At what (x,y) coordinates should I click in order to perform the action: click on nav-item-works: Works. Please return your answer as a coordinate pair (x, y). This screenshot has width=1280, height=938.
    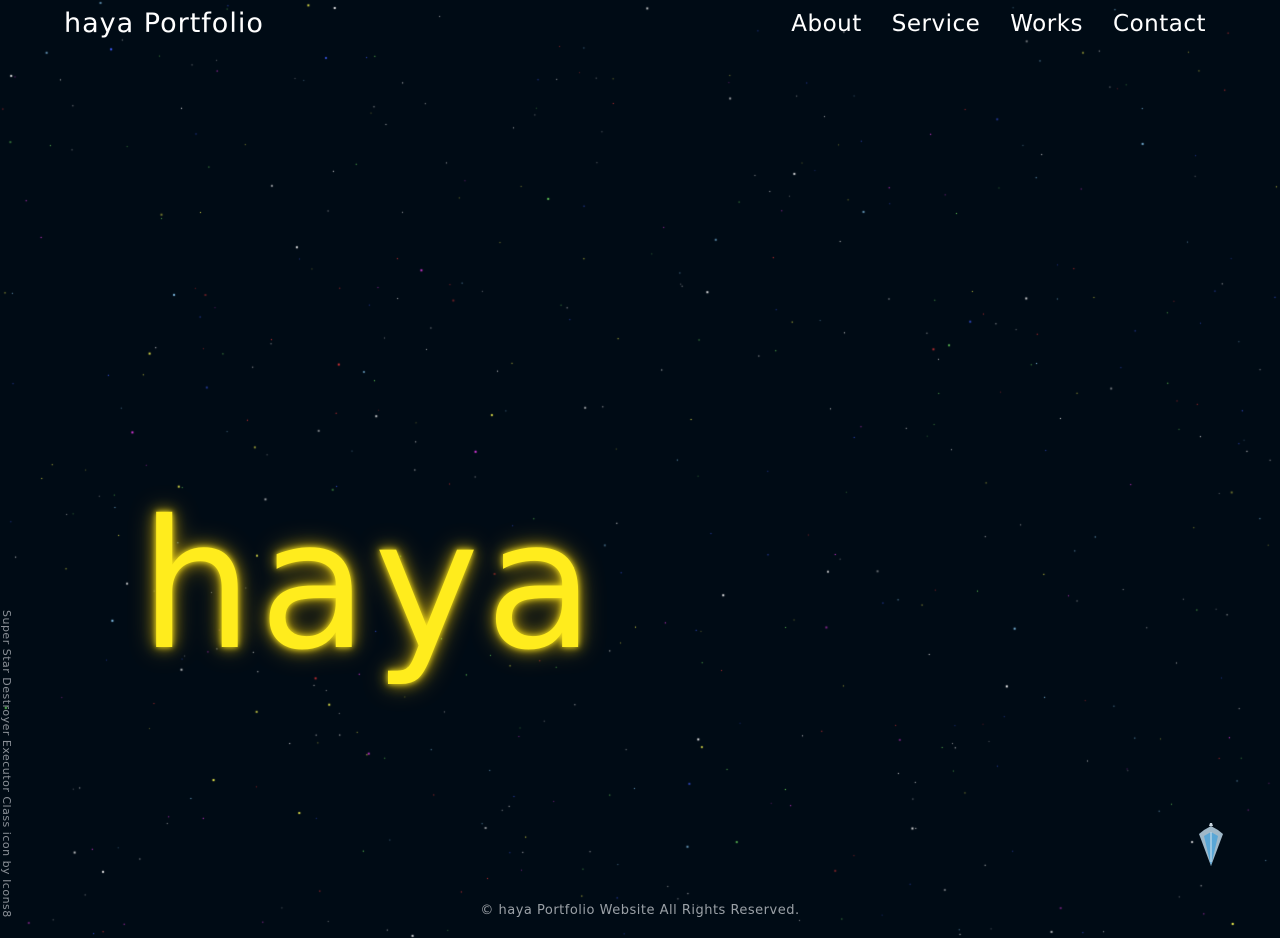
    Looking at the image, I should click on (1046, 24).